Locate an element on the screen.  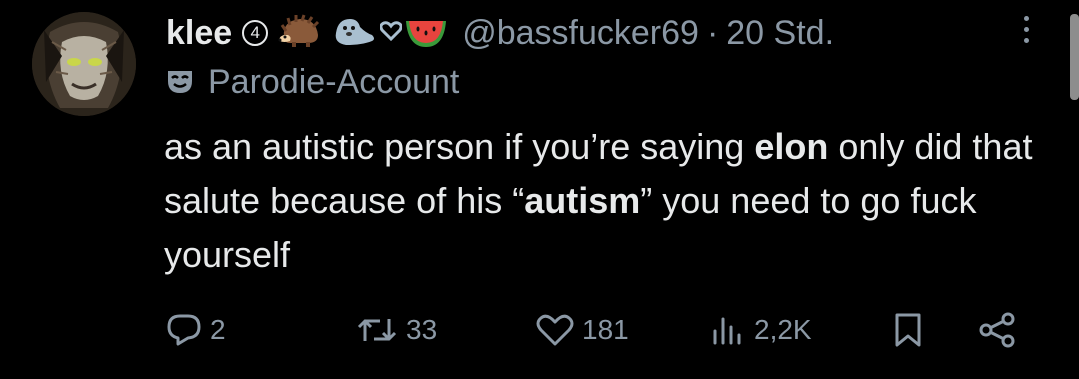
scrollbar is located at coordinates (1074, 57).